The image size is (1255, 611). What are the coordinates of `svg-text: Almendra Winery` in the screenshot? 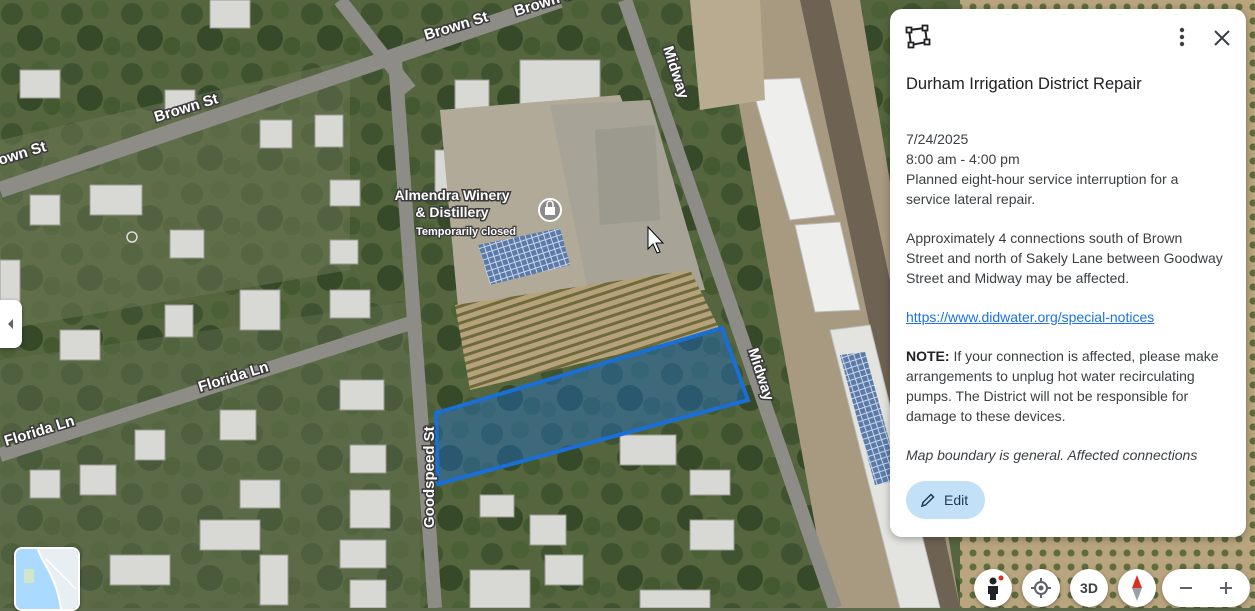 It's located at (451, 195).